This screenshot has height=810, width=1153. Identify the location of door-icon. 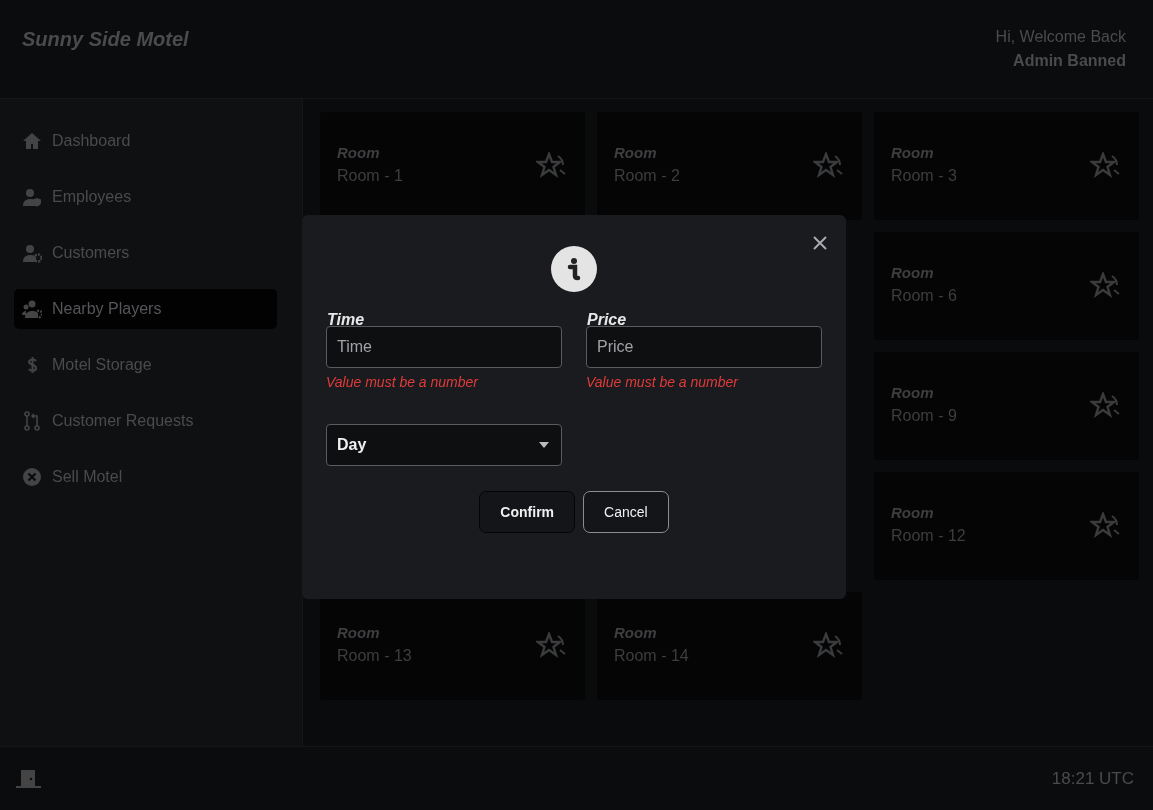
(28, 778).